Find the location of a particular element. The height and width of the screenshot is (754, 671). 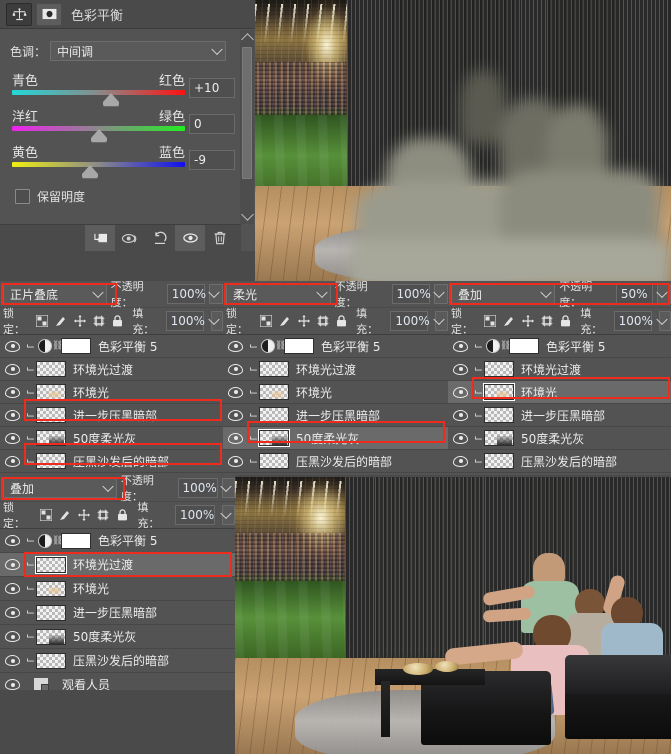

blend-mode-select: 正片叠底 is located at coordinates (55, 294).